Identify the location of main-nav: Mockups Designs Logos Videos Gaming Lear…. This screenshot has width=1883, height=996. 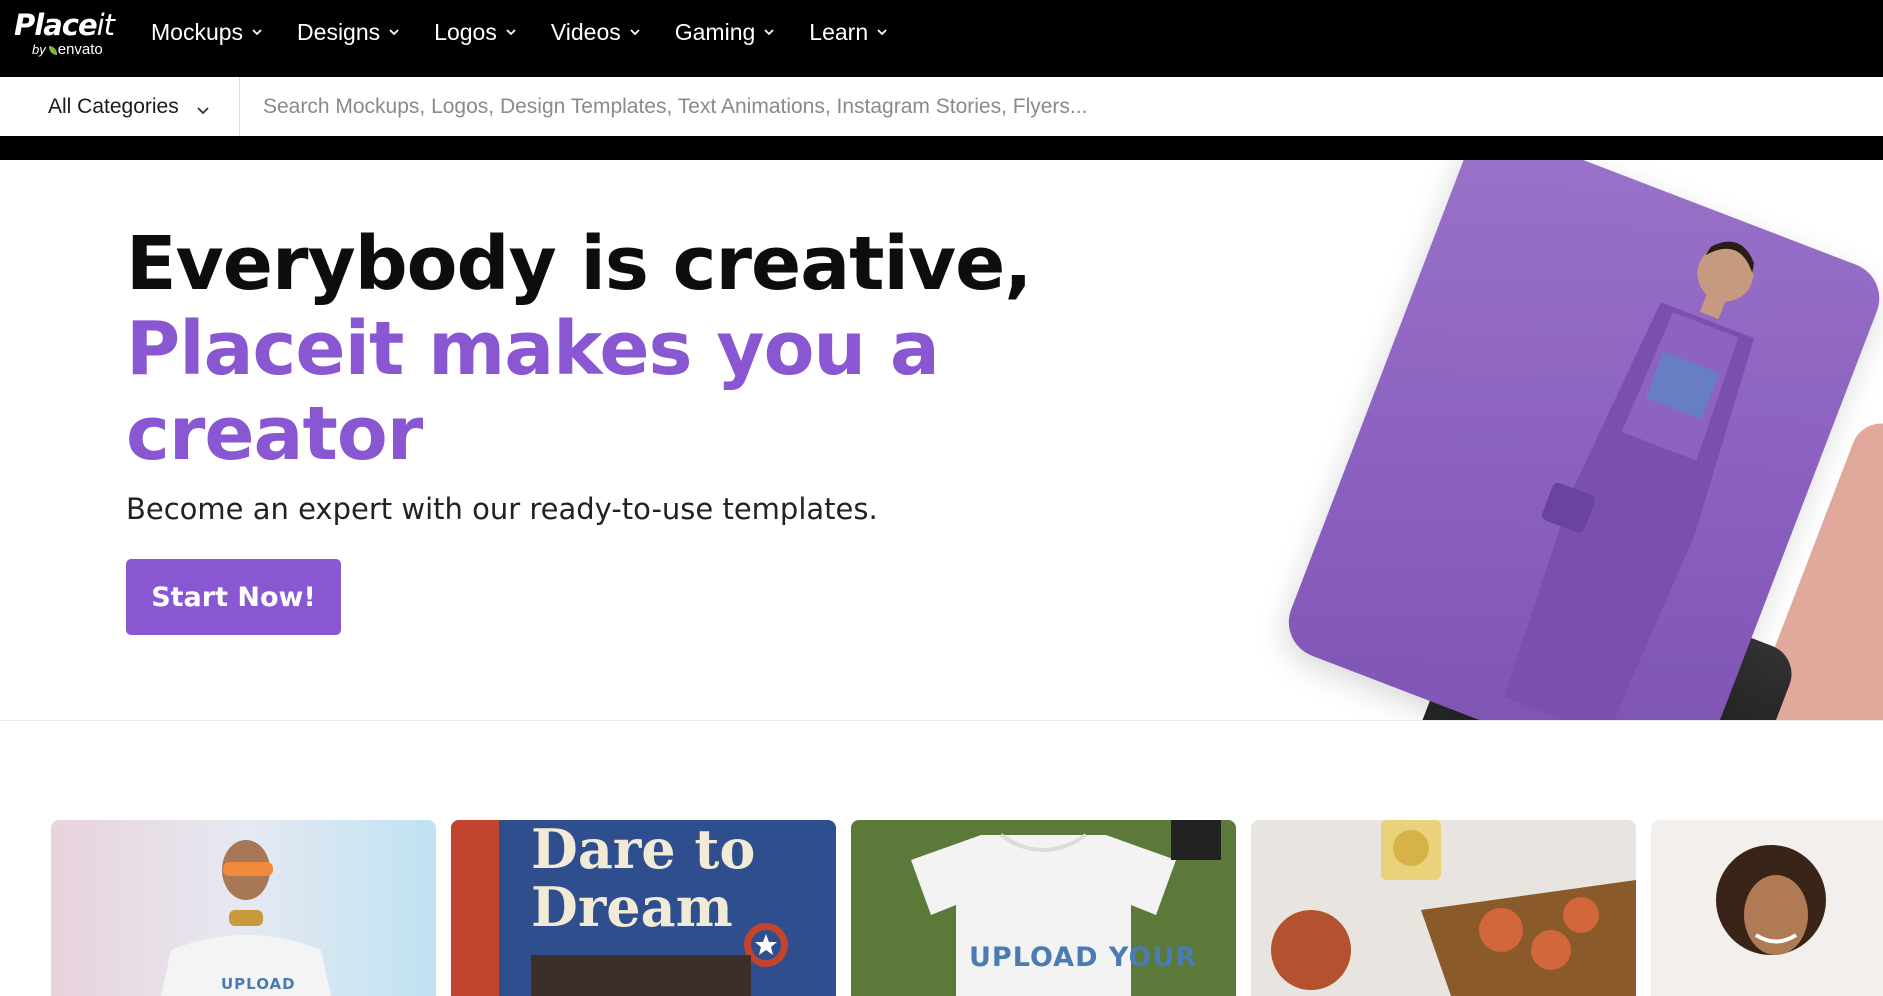
(536, 32).